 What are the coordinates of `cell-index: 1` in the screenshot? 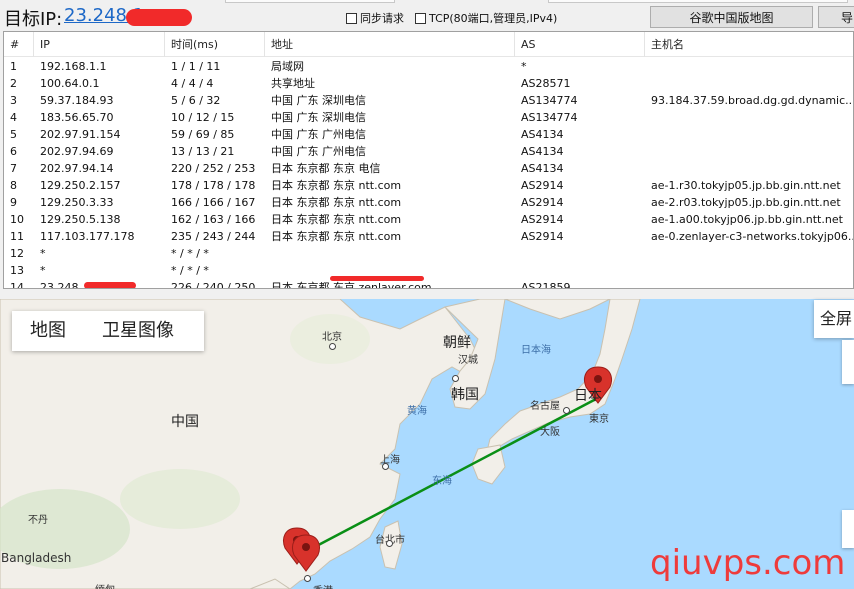 It's located at (13, 66).